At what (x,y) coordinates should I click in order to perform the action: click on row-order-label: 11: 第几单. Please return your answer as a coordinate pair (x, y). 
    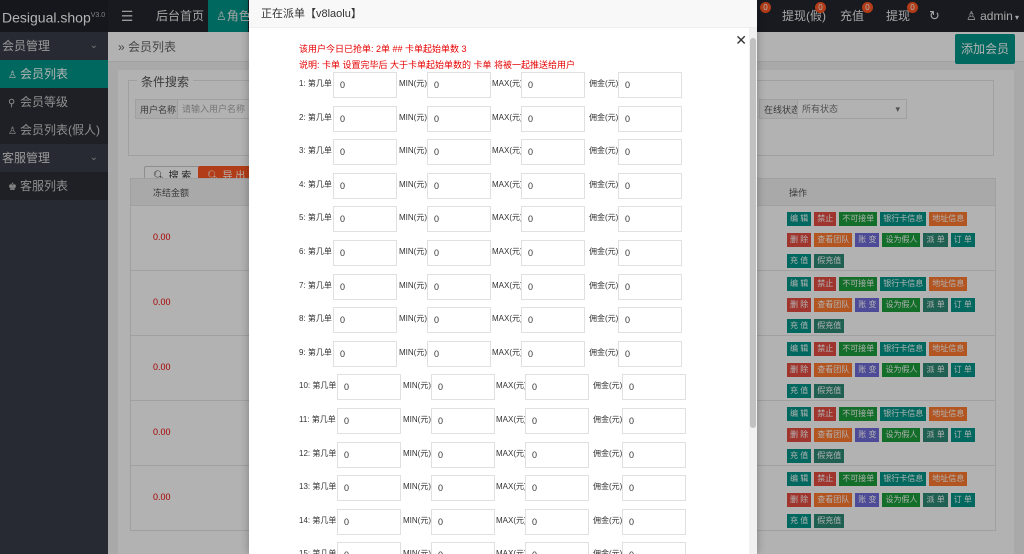
    Looking at the image, I should click on (317, 419).